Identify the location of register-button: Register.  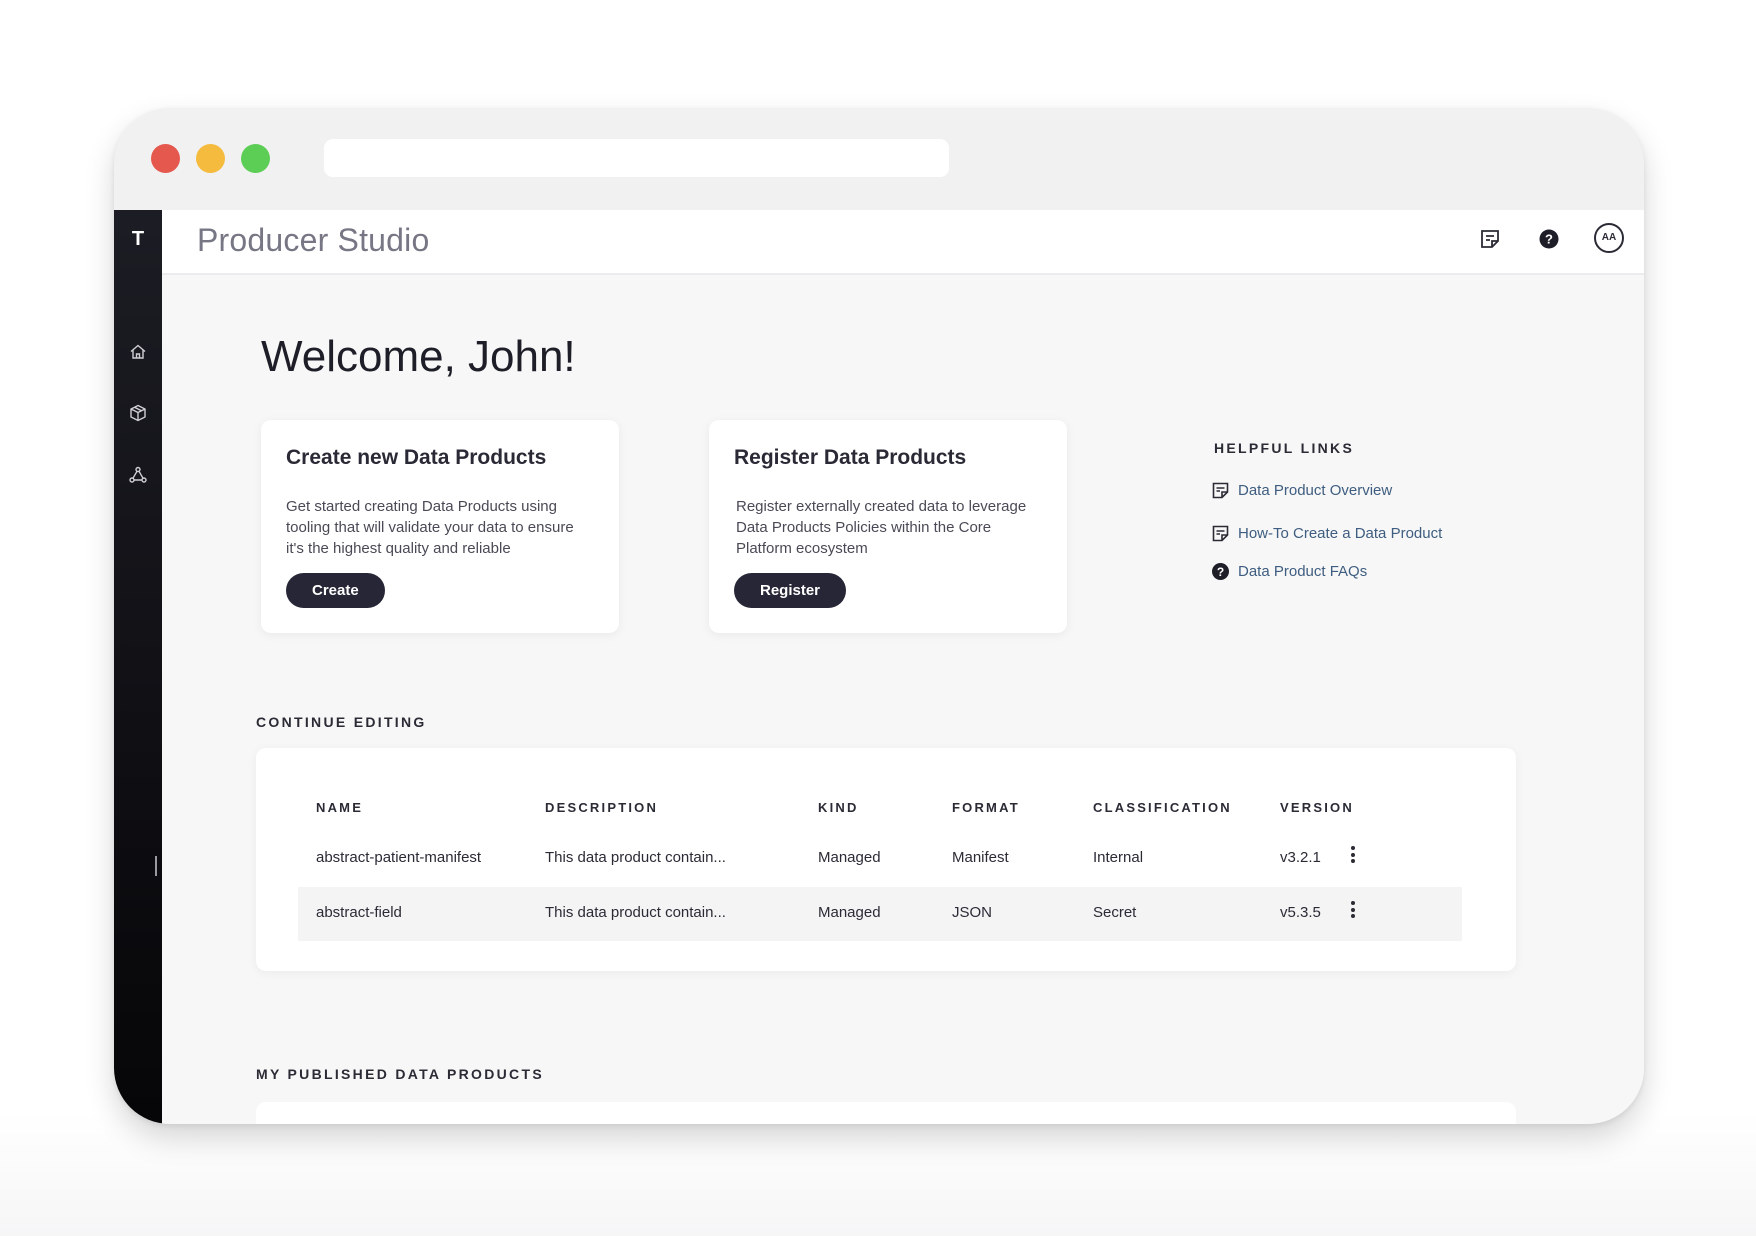
(790, 590).